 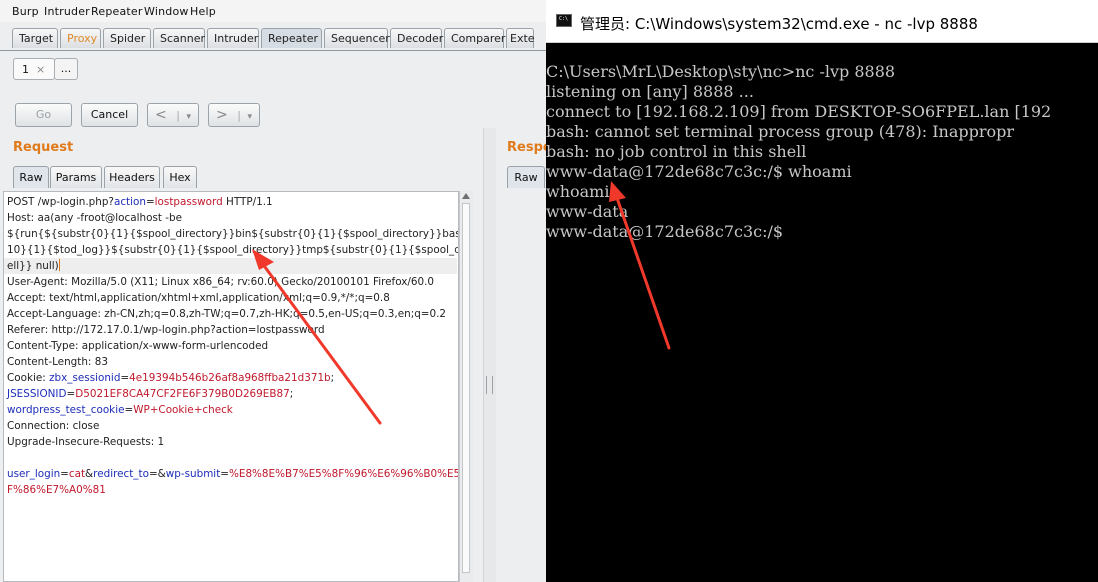 I want to click on request-line: Host: aa(any -froot@localhost -be, so click(x=94, y=218).